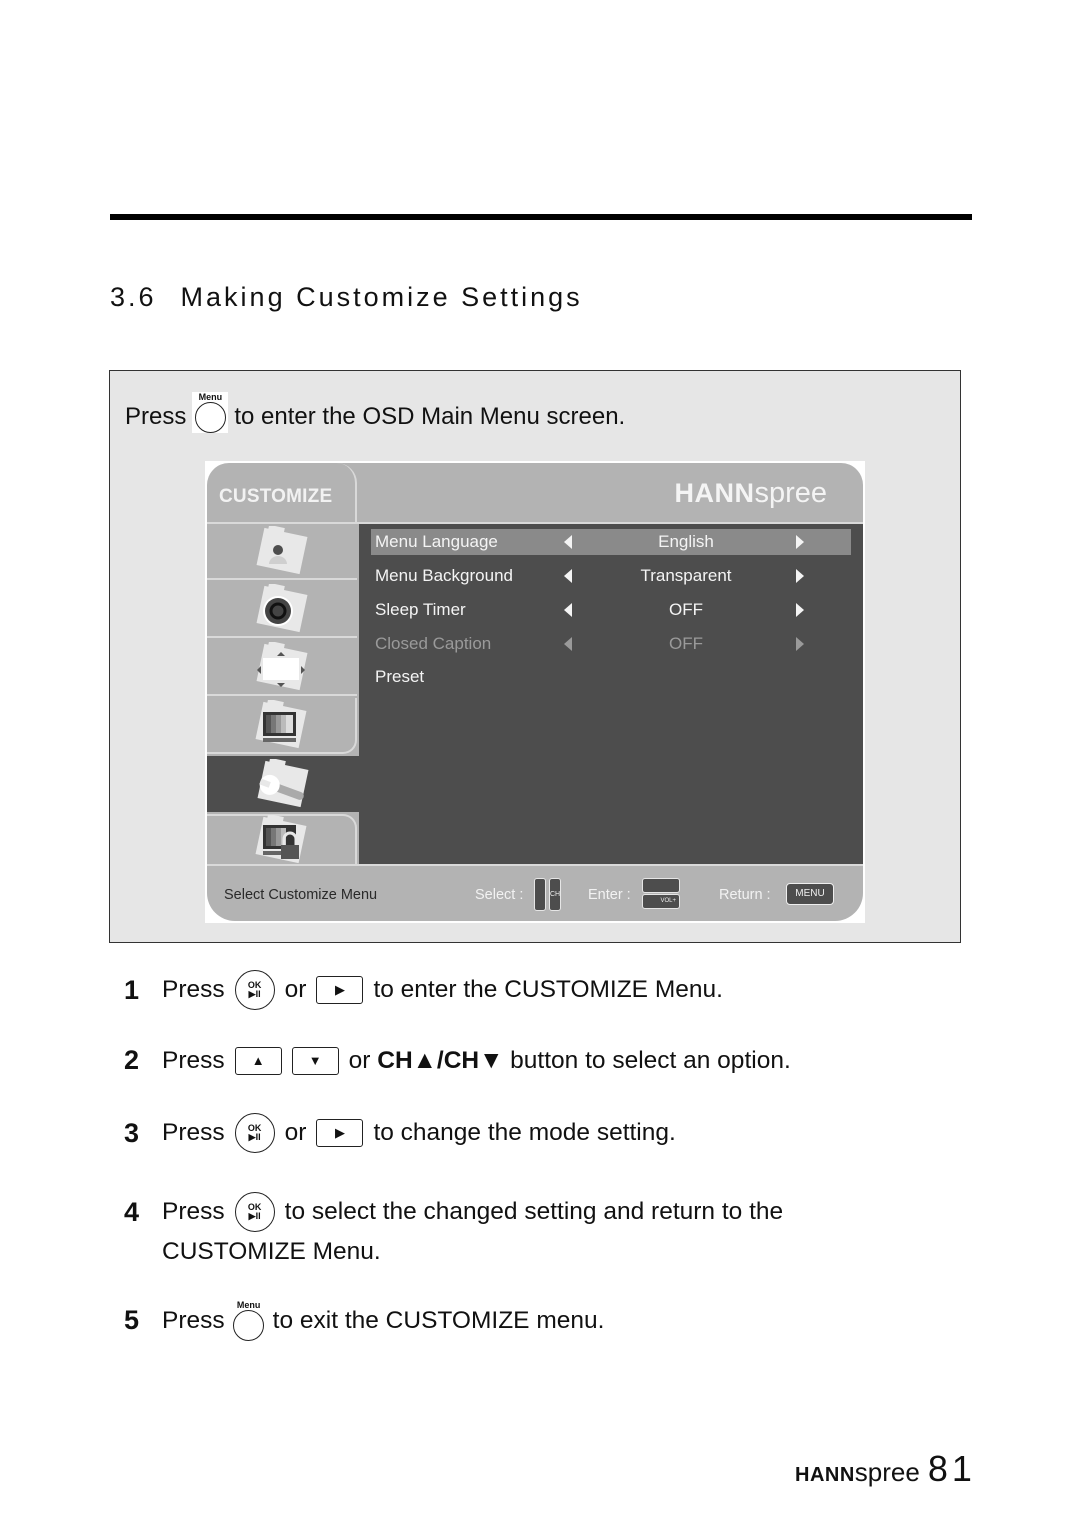 This screenshot has height=1529, width=1080. What do you see at coordinates (686, 541) in the screenshot?
I see `option-value: English` at bounding box center [686, 541].